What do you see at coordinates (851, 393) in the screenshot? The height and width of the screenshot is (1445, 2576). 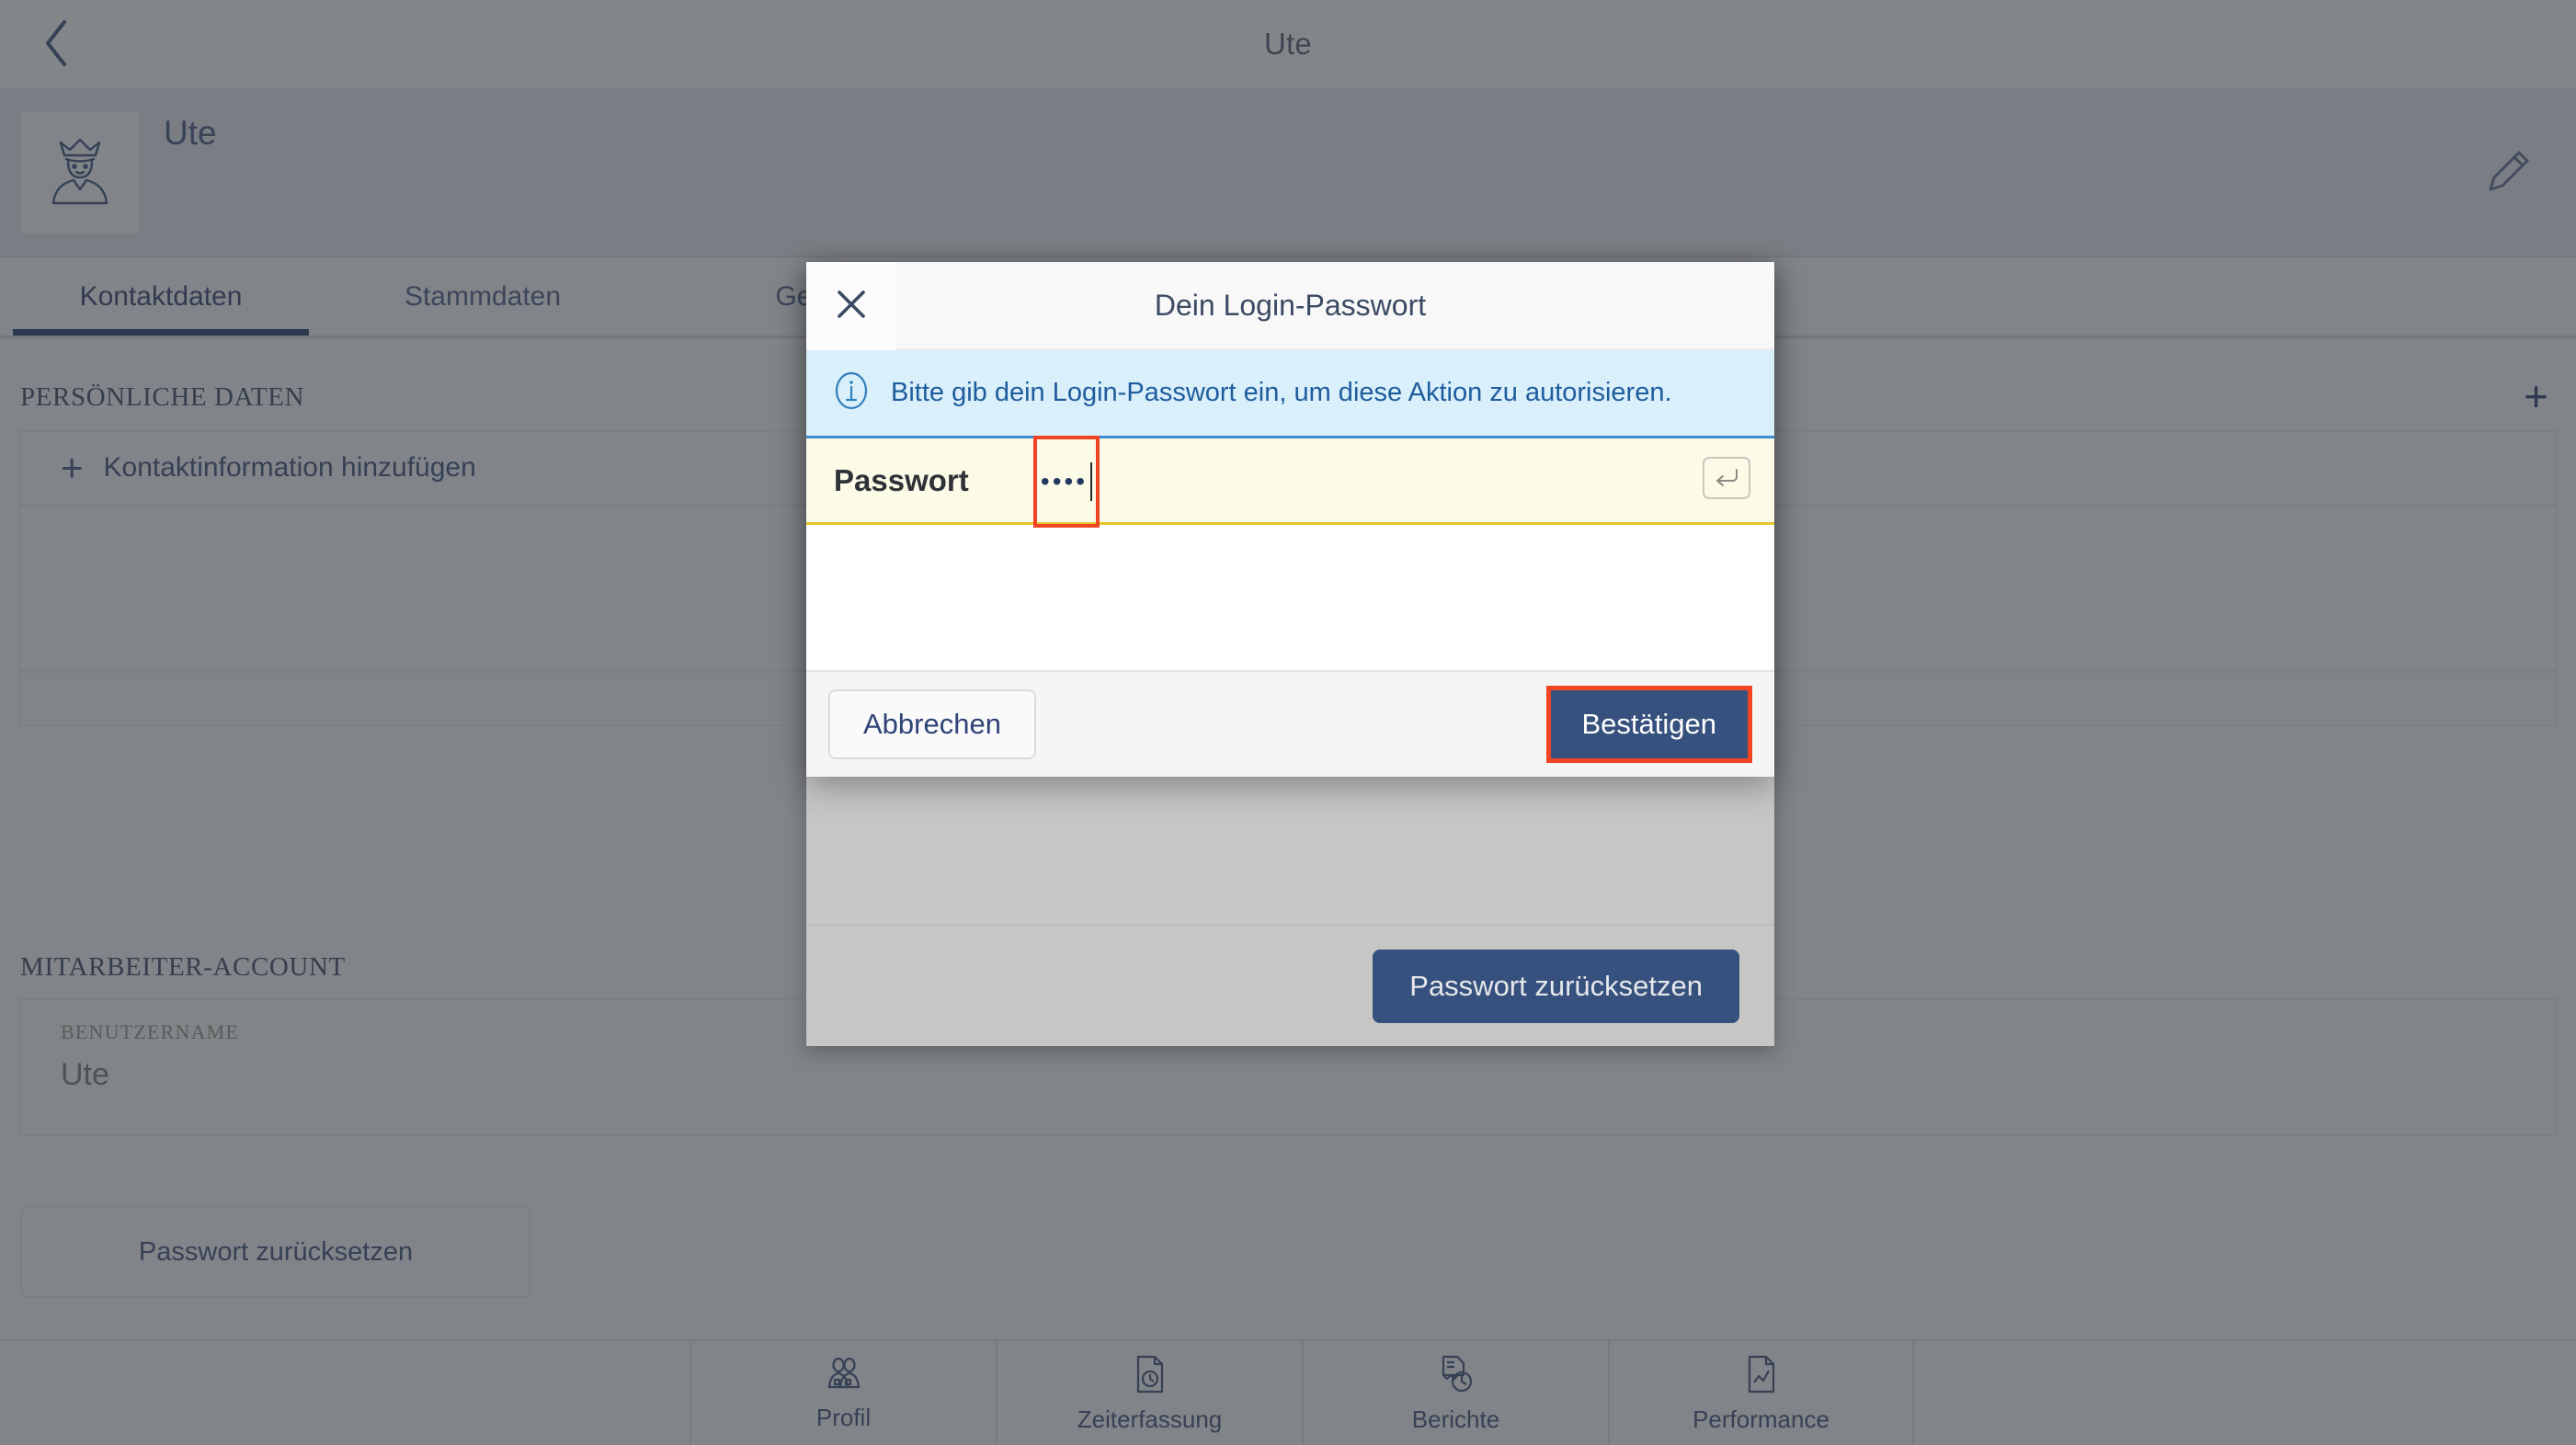 I see `info-icon` at bounding box center [851, 393].